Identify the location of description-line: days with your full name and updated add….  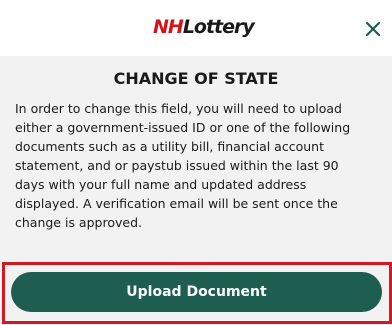
(161, 184).